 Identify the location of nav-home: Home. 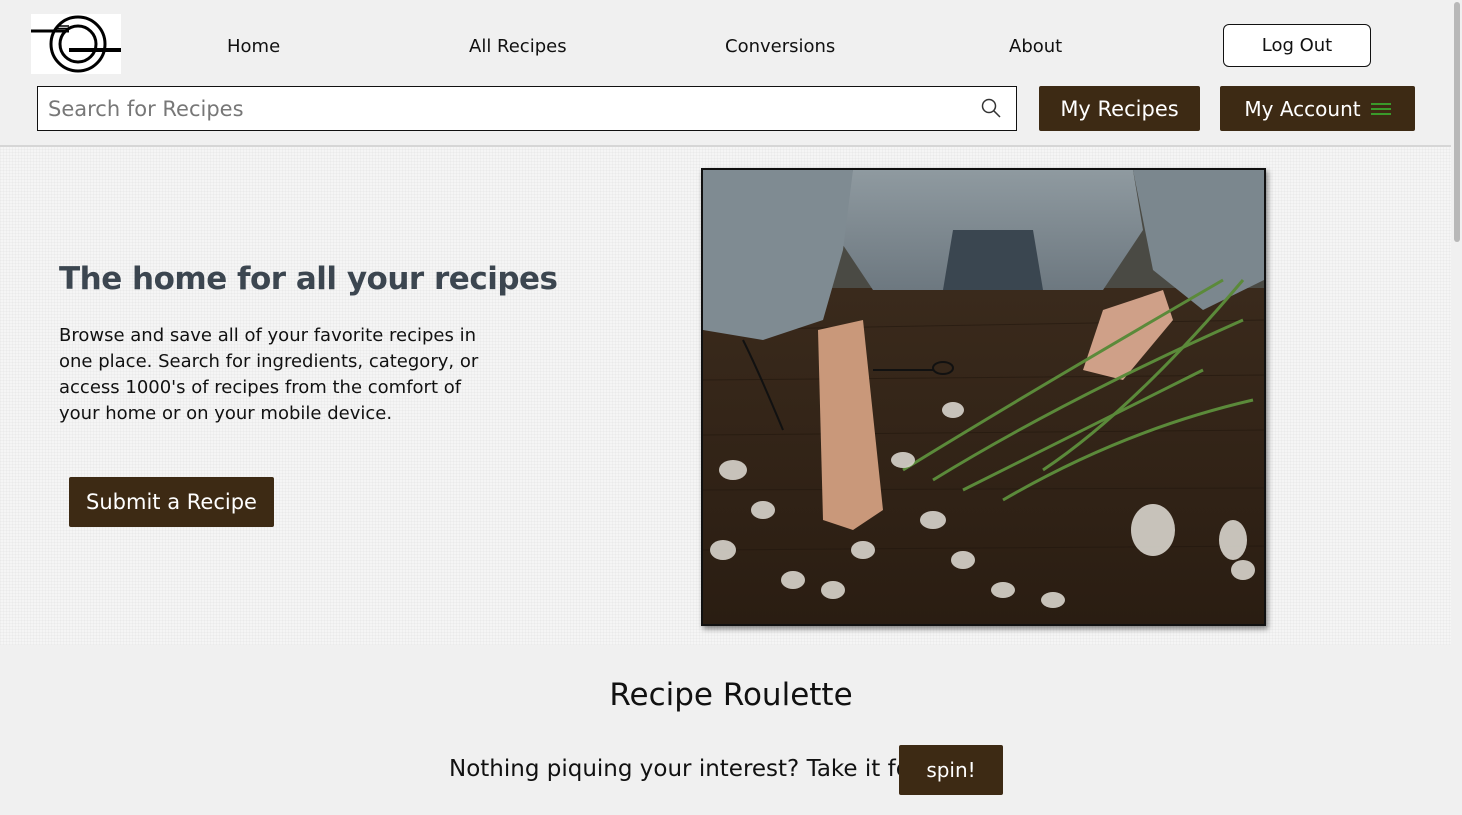
(253, 46).